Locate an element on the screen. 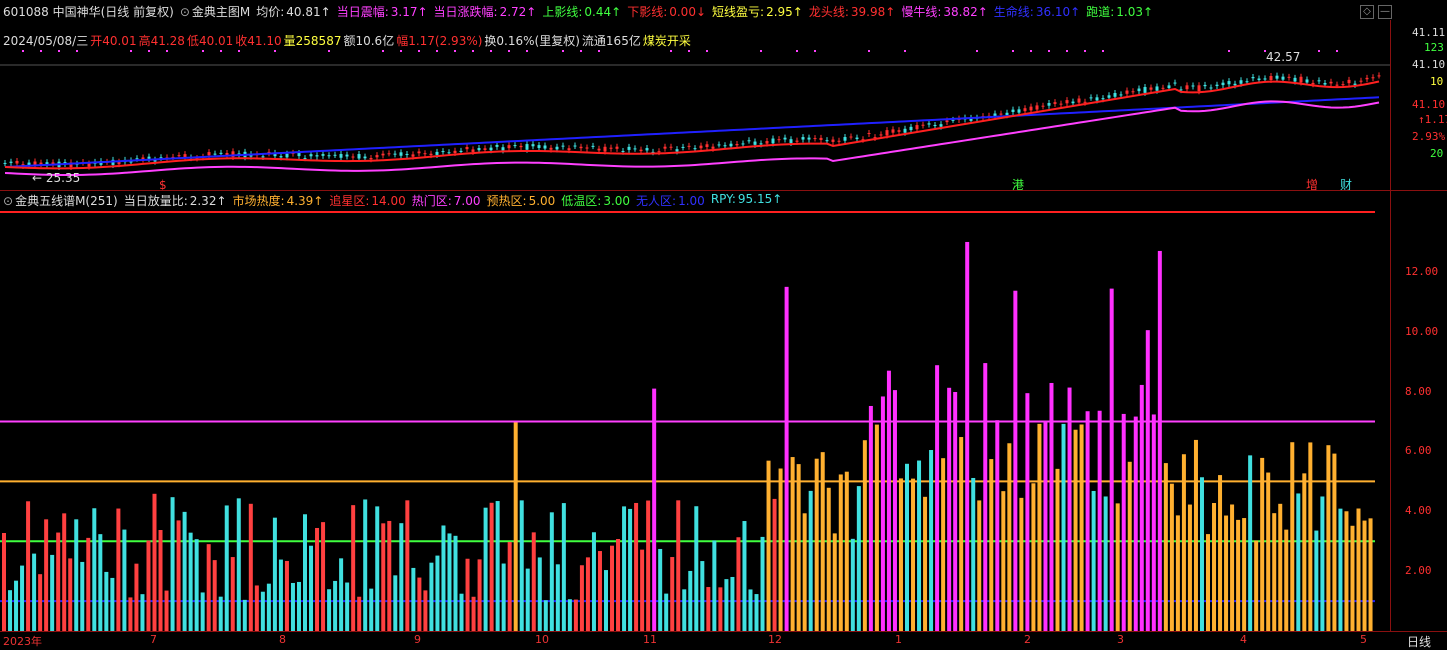  lower-settings-icon: ⊙ is located at coordinates (8, 201).